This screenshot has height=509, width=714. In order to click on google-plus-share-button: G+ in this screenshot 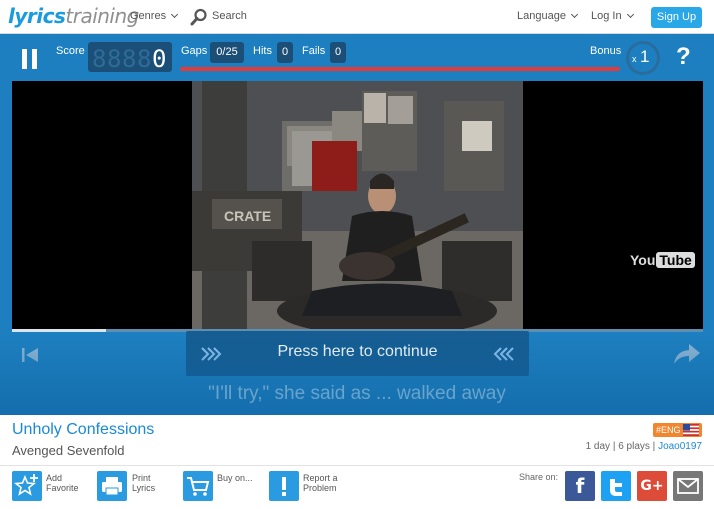, I will do `click(652, 486)`.